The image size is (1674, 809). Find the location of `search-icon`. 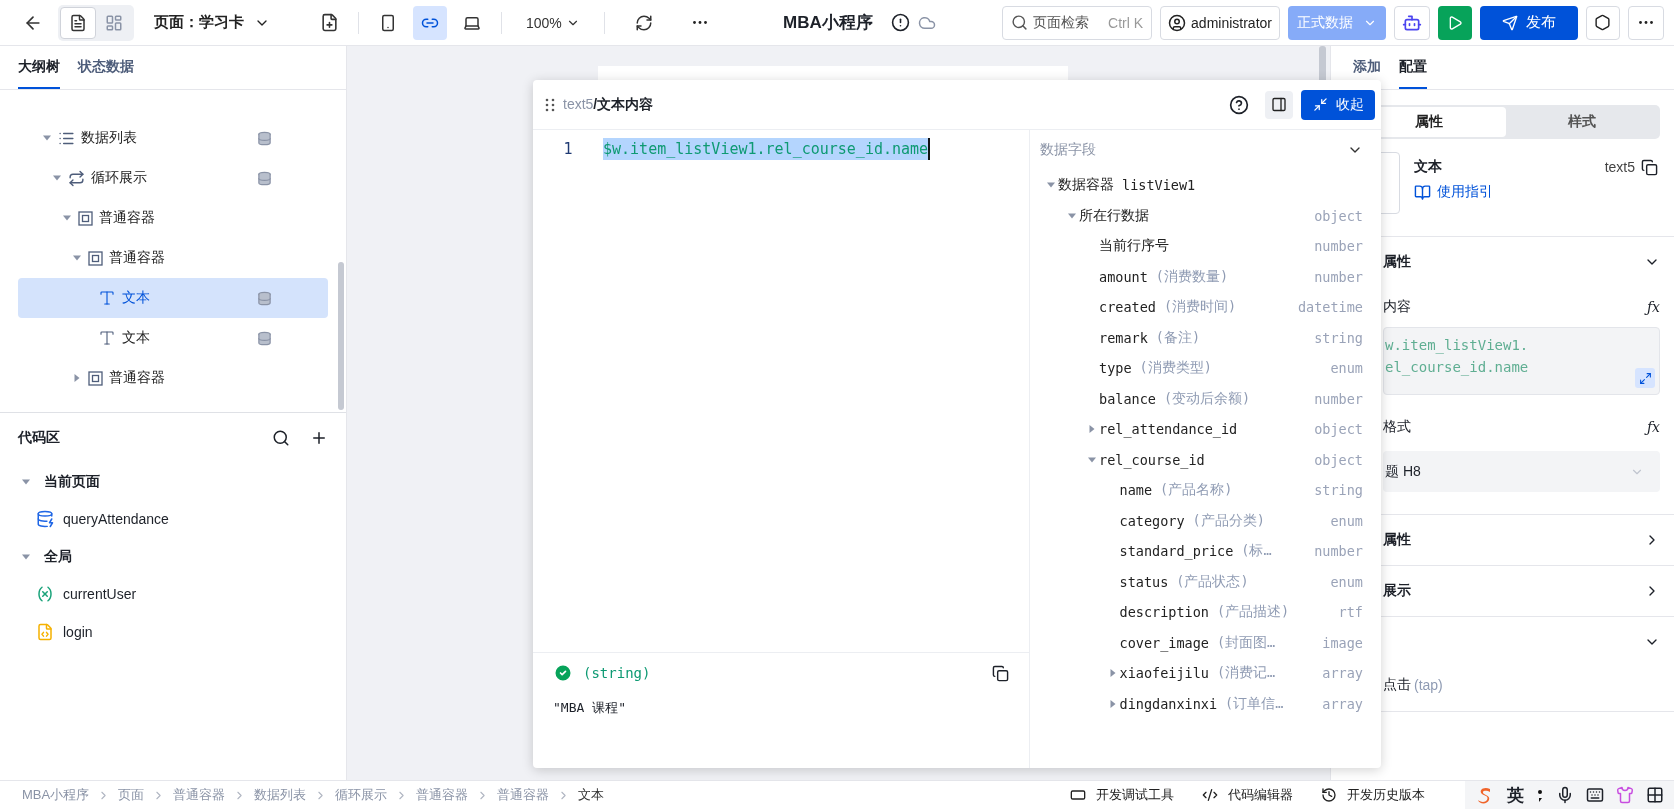

search-icon is located at coordinates (281, 438).